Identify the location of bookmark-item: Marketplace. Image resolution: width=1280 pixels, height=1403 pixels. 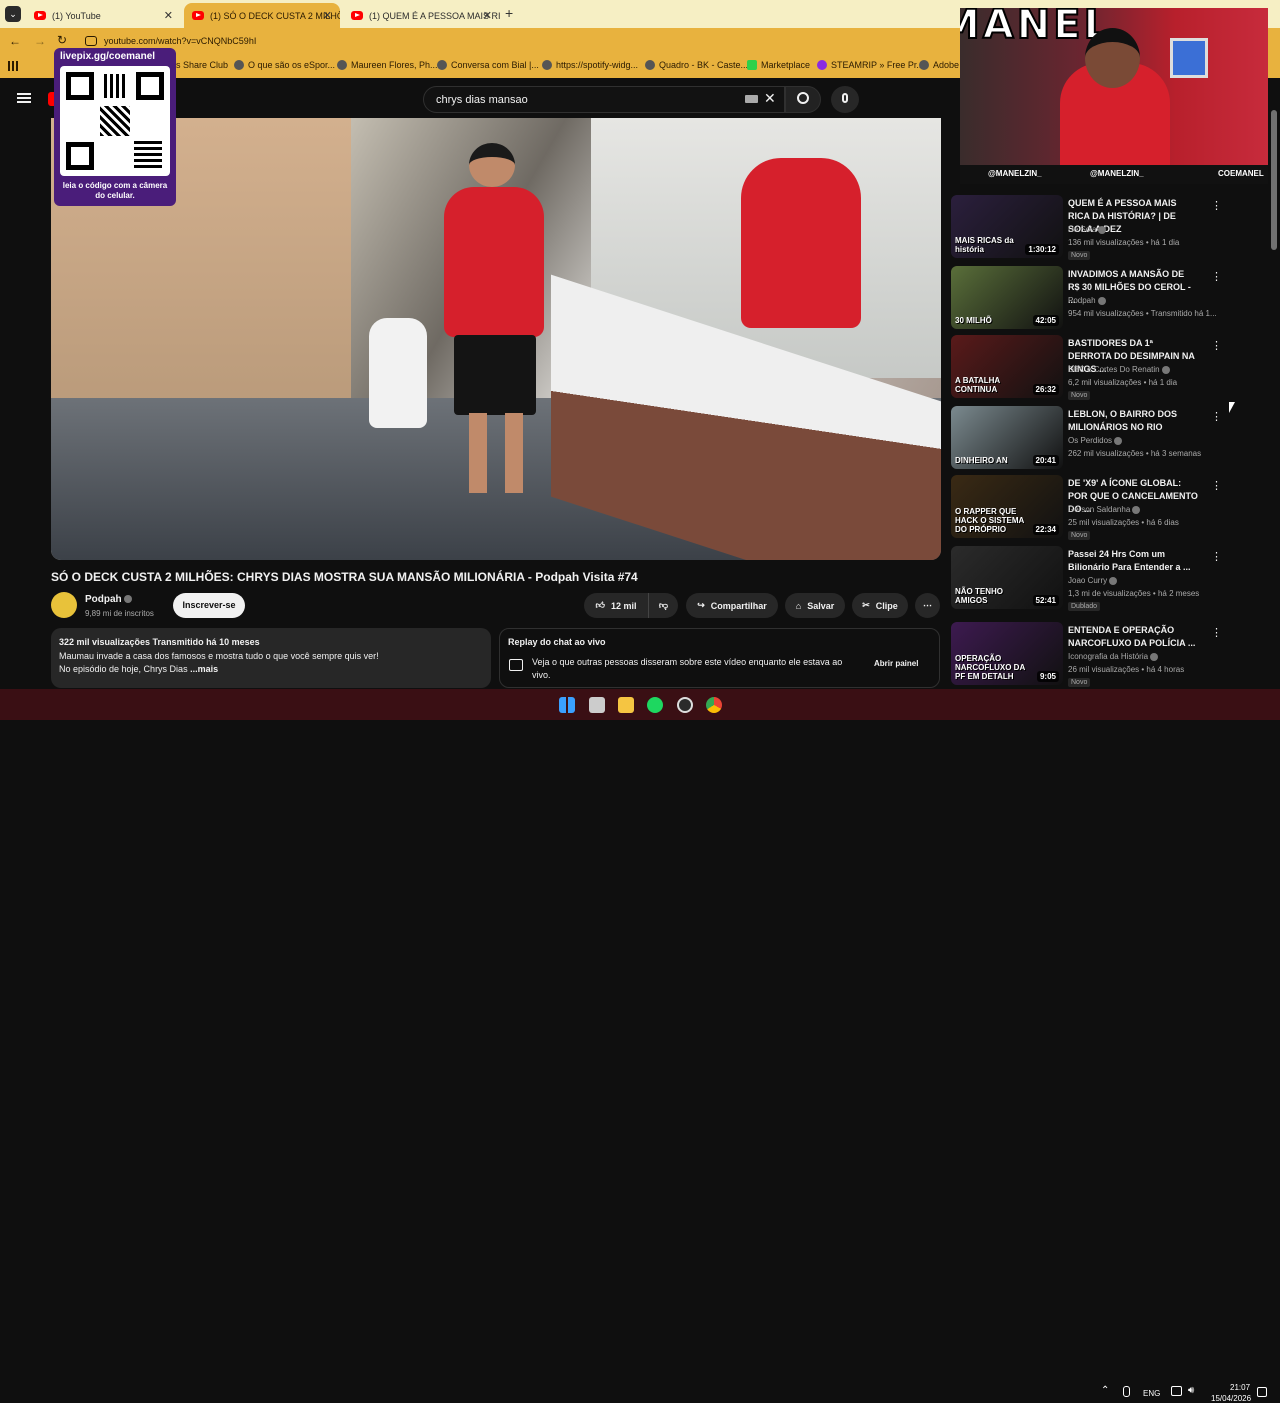
(778, 65).